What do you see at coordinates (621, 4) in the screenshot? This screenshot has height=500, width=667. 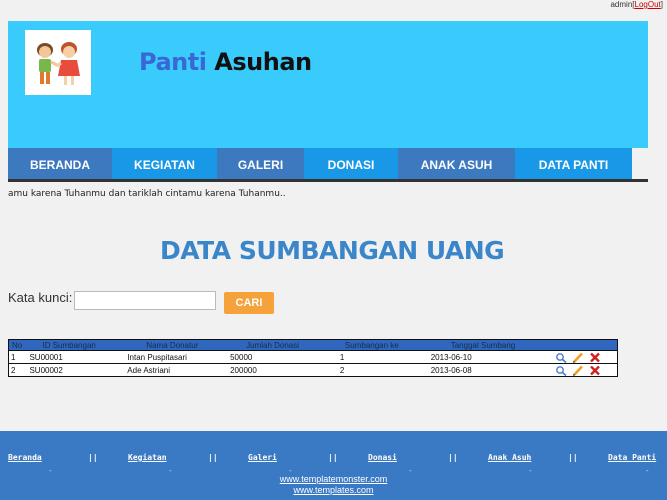 I see `admin-username: admin` at bounding box center [621, 4].